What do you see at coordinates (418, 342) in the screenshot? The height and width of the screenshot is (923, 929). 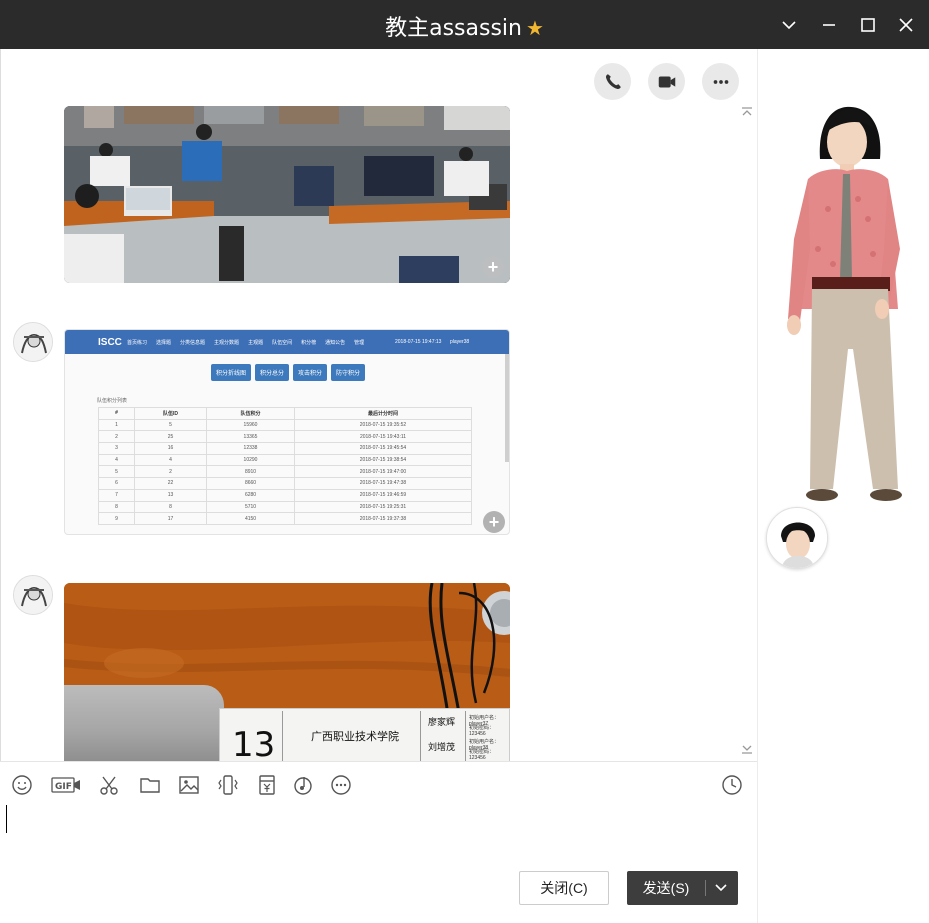 I see `site-time: 2018-07-15 19:47:13` at bounding box center [418, 342].